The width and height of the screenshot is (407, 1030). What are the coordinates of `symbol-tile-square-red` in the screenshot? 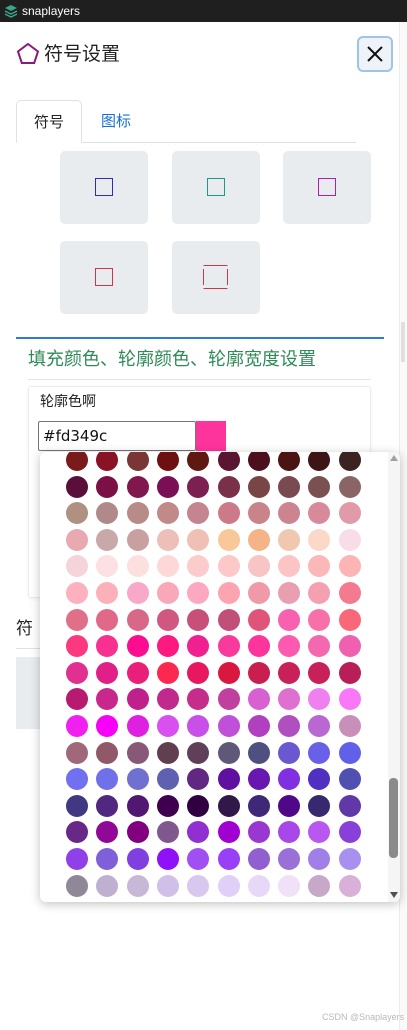 It's located at (104, 277).